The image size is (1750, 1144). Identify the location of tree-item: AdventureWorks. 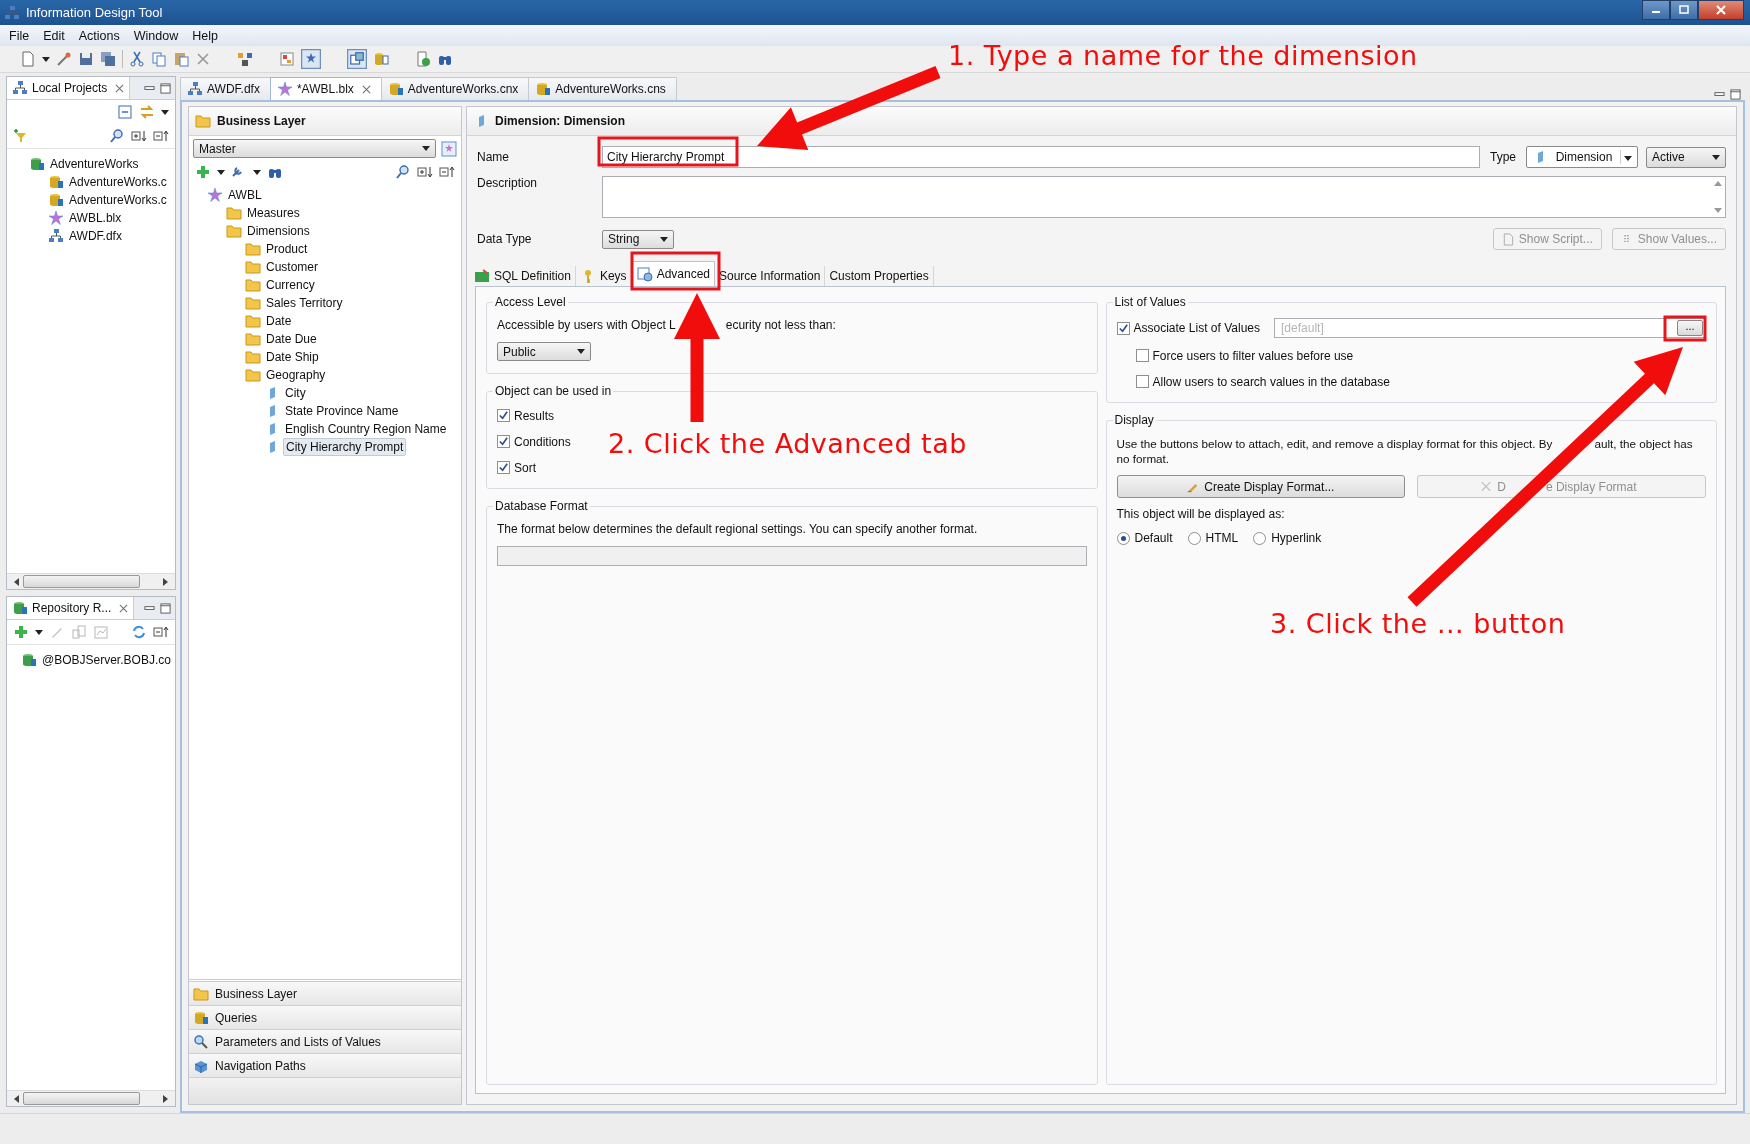
(94, 164).